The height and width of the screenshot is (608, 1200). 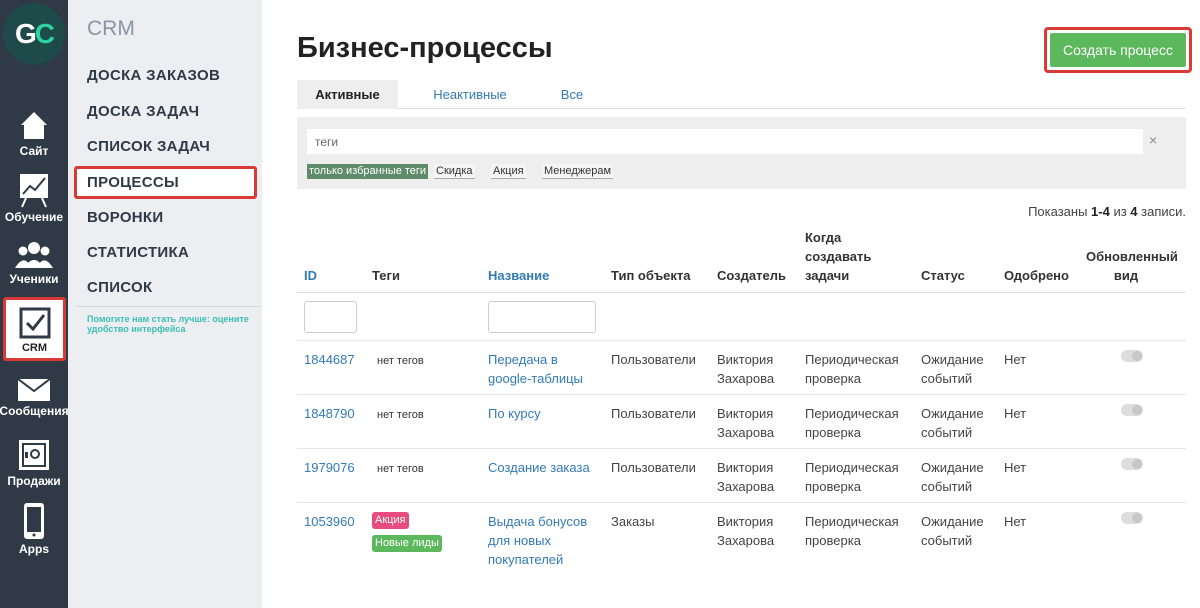 What do you see at coordinates (34, 529) in the screenshot?
I see `rail-item-apps: Apps` at bounding box center [34, 529].